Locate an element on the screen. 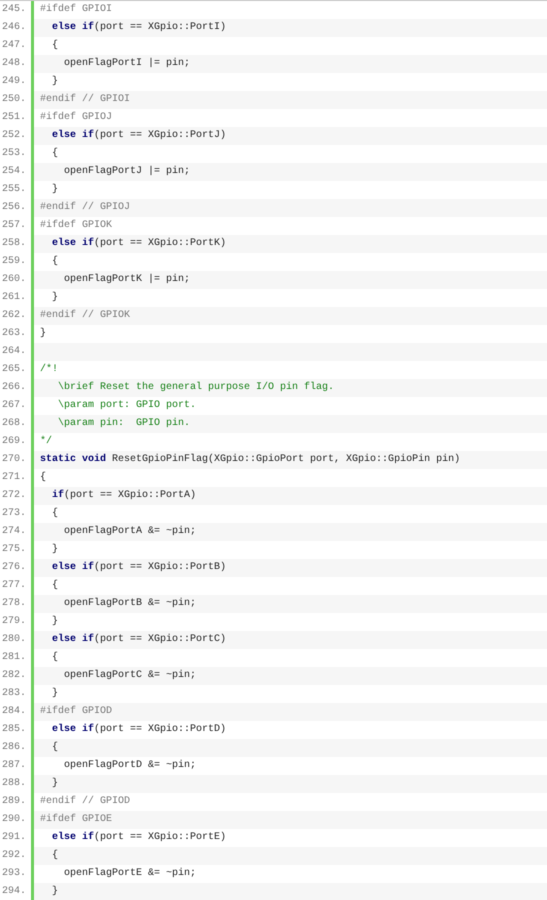  line-number: 278. is located at coordinates (17, 604).